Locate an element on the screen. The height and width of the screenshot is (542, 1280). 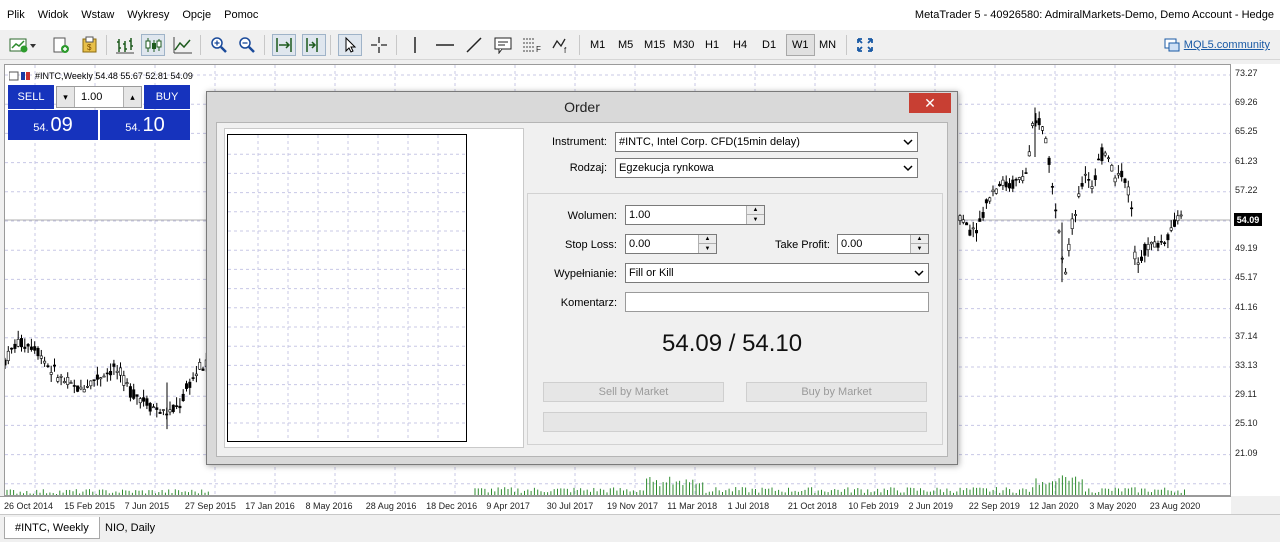
volume-decrease-icon: ▾ is located at coordinates (66, 97).